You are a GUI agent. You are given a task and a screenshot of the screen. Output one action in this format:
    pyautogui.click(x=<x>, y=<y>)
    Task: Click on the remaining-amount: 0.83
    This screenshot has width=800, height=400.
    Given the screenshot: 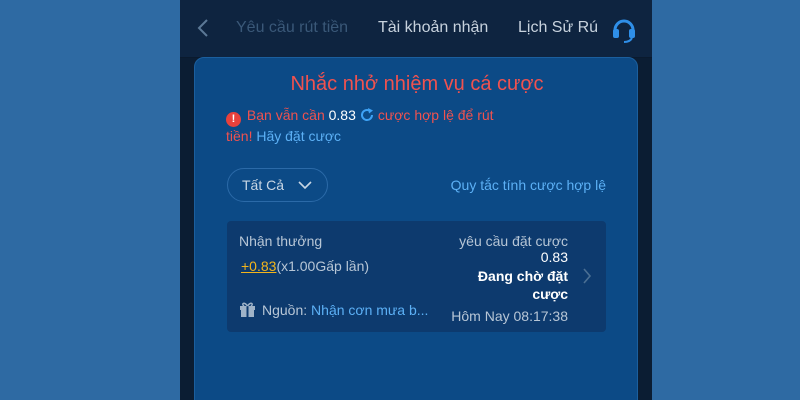 What is the action you would take?
    pyautogui.click(x=342, y=115)
    